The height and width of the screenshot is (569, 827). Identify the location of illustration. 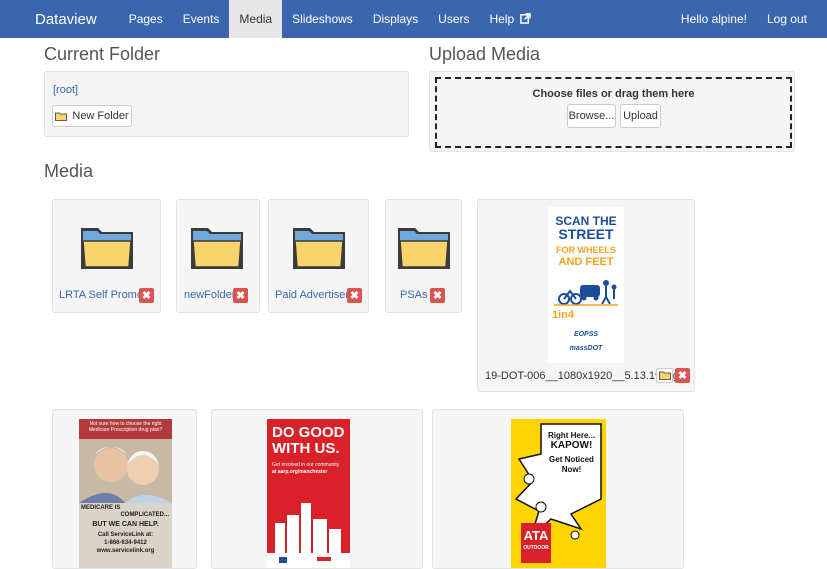
(586, 293).